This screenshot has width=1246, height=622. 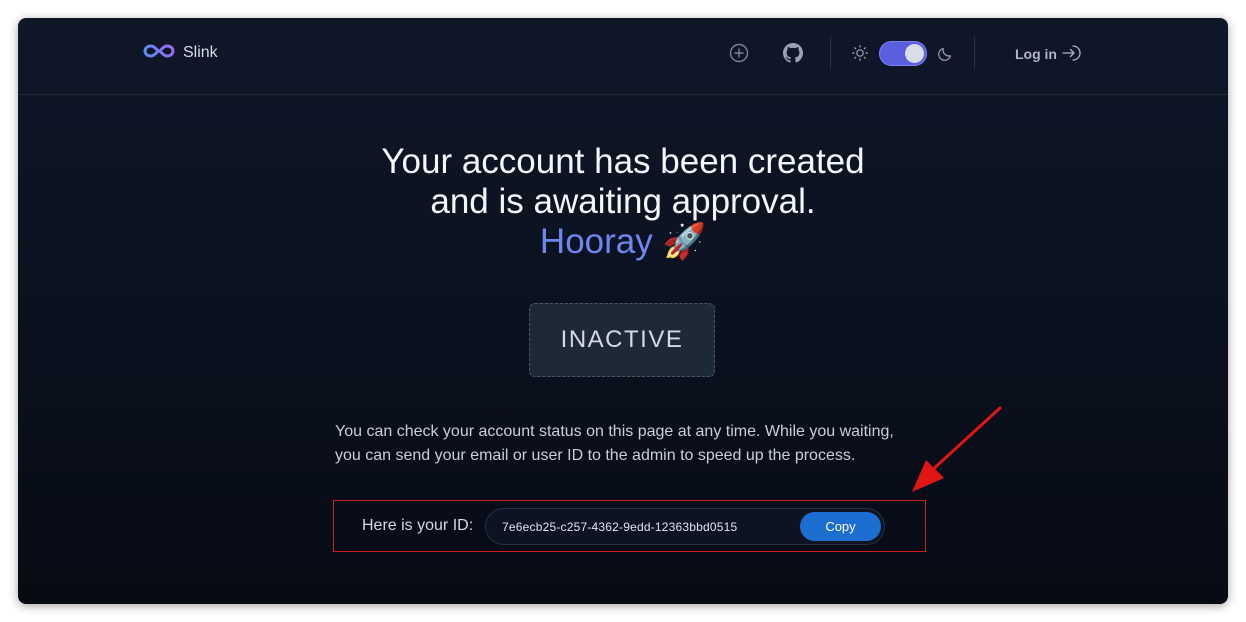 I want to click on log-in-icon, so click(x=1071, y=54).